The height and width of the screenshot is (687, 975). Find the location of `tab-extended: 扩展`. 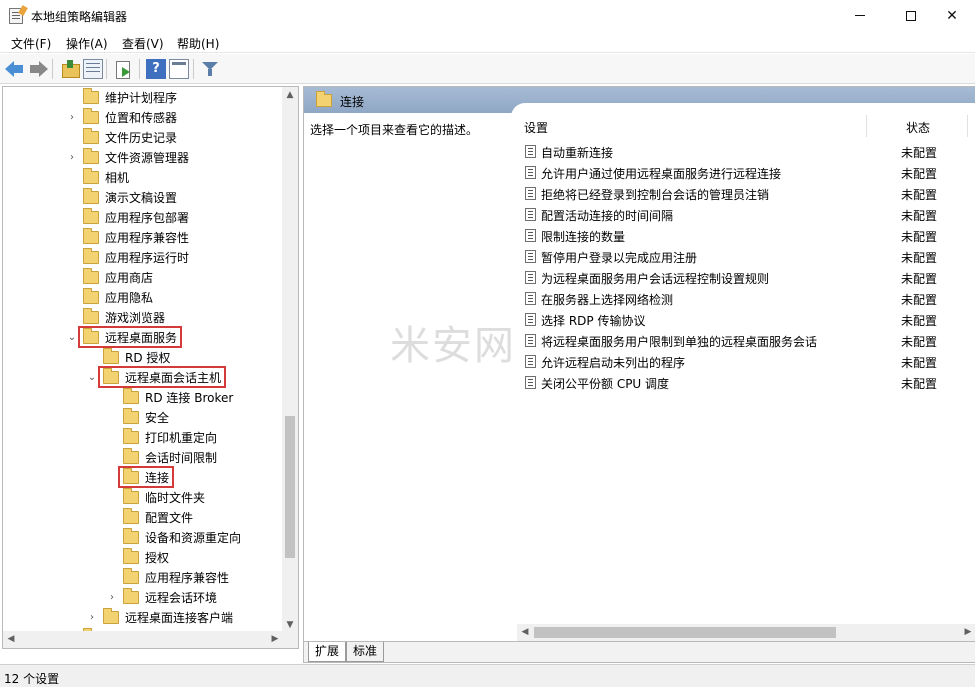

tab-extended: 扩展 is located at coordinates (327, 652).